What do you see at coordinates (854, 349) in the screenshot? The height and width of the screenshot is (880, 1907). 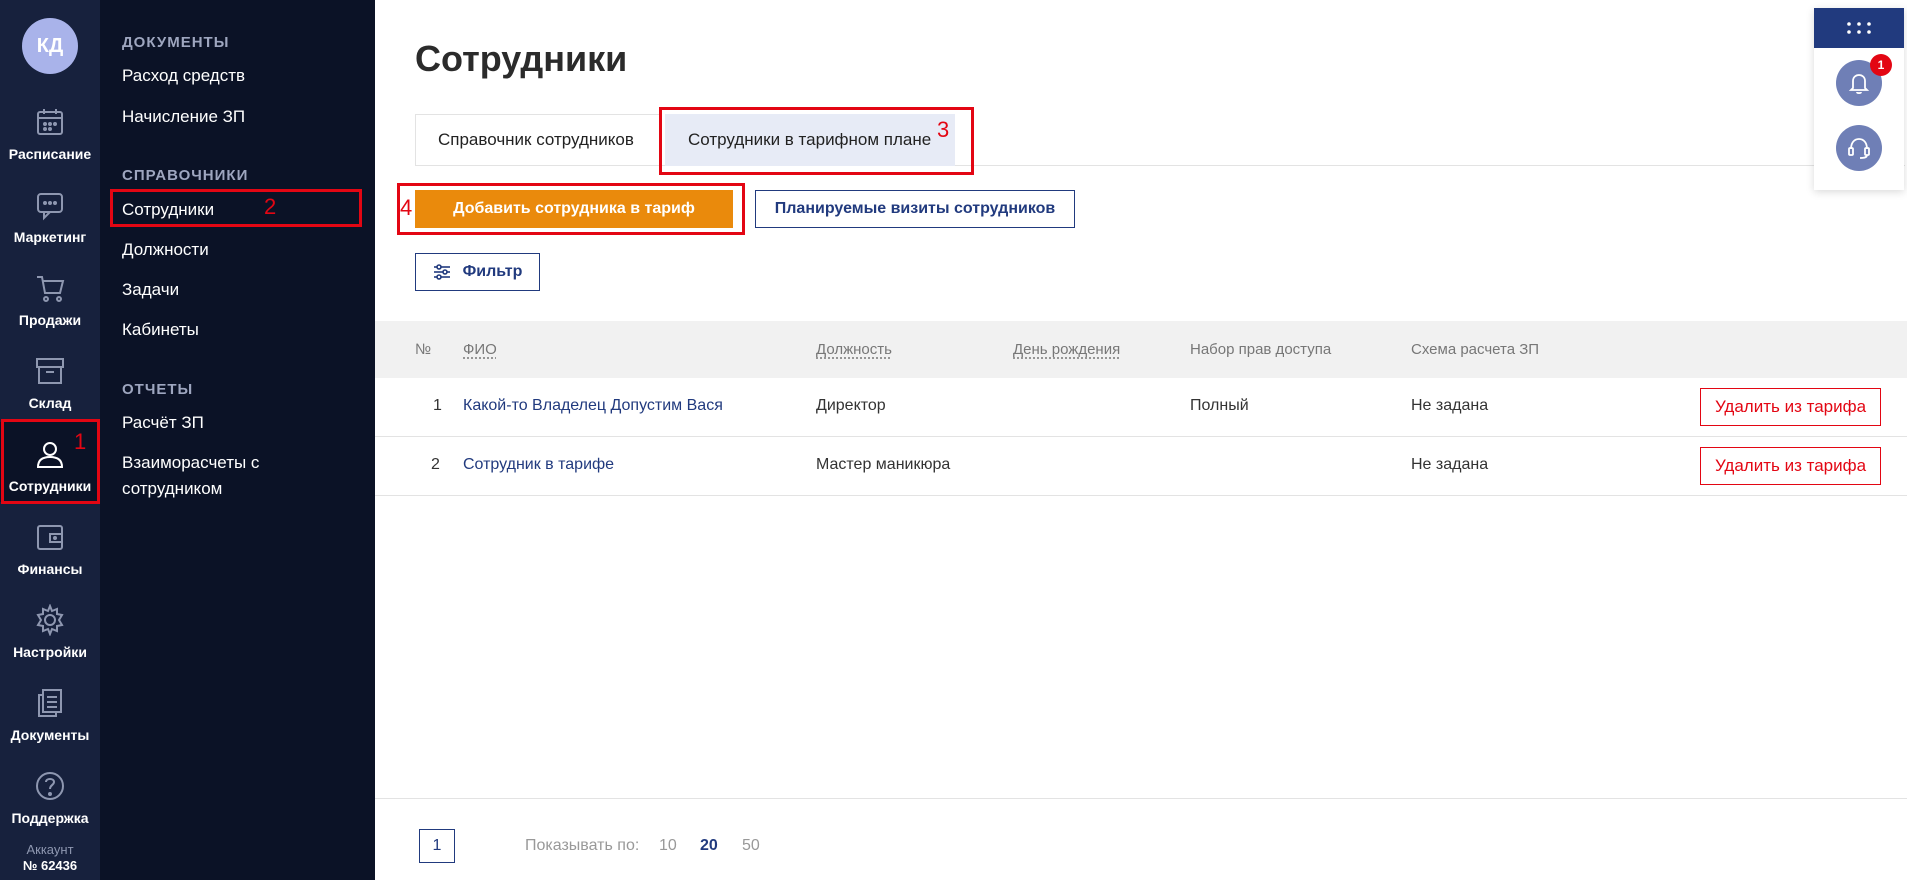 I see `header-position: Должность` at bounding box center [854, 349].